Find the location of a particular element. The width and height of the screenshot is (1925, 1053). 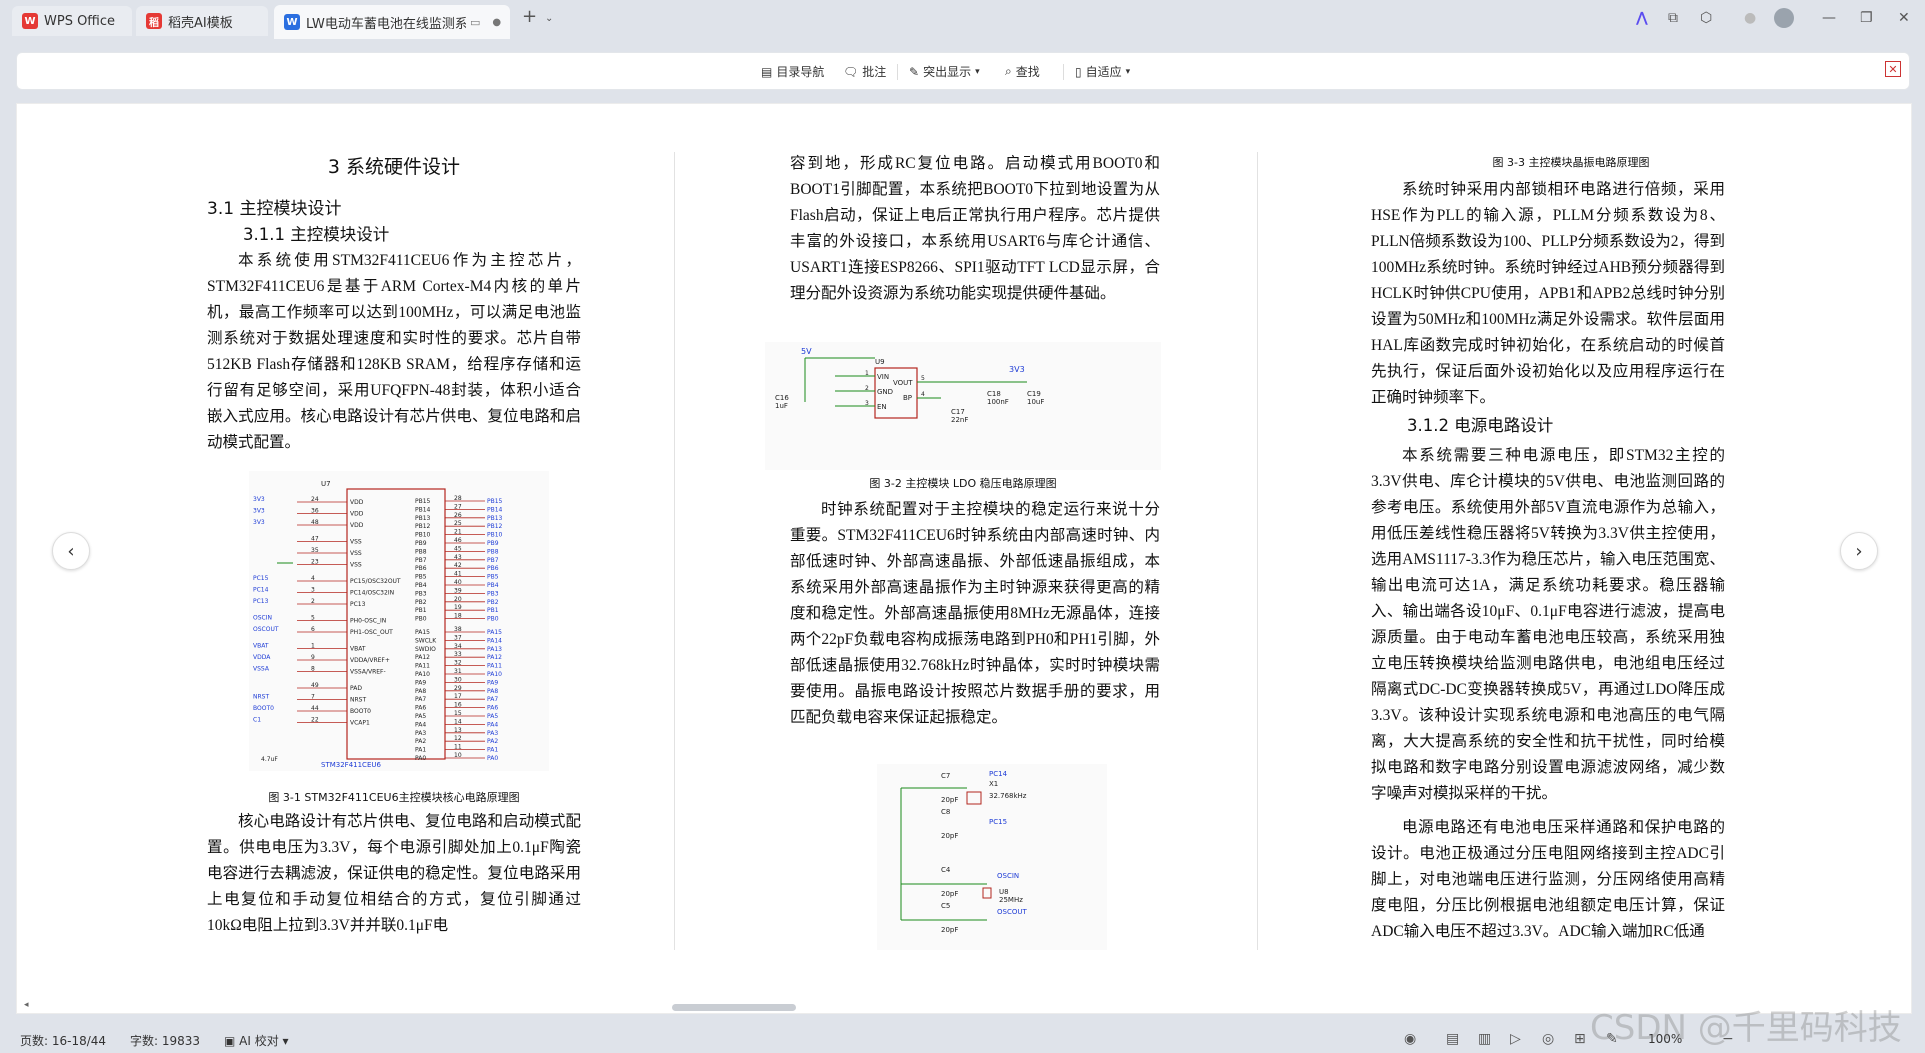

pin-number: 33 is located at coordinates (458, 654).